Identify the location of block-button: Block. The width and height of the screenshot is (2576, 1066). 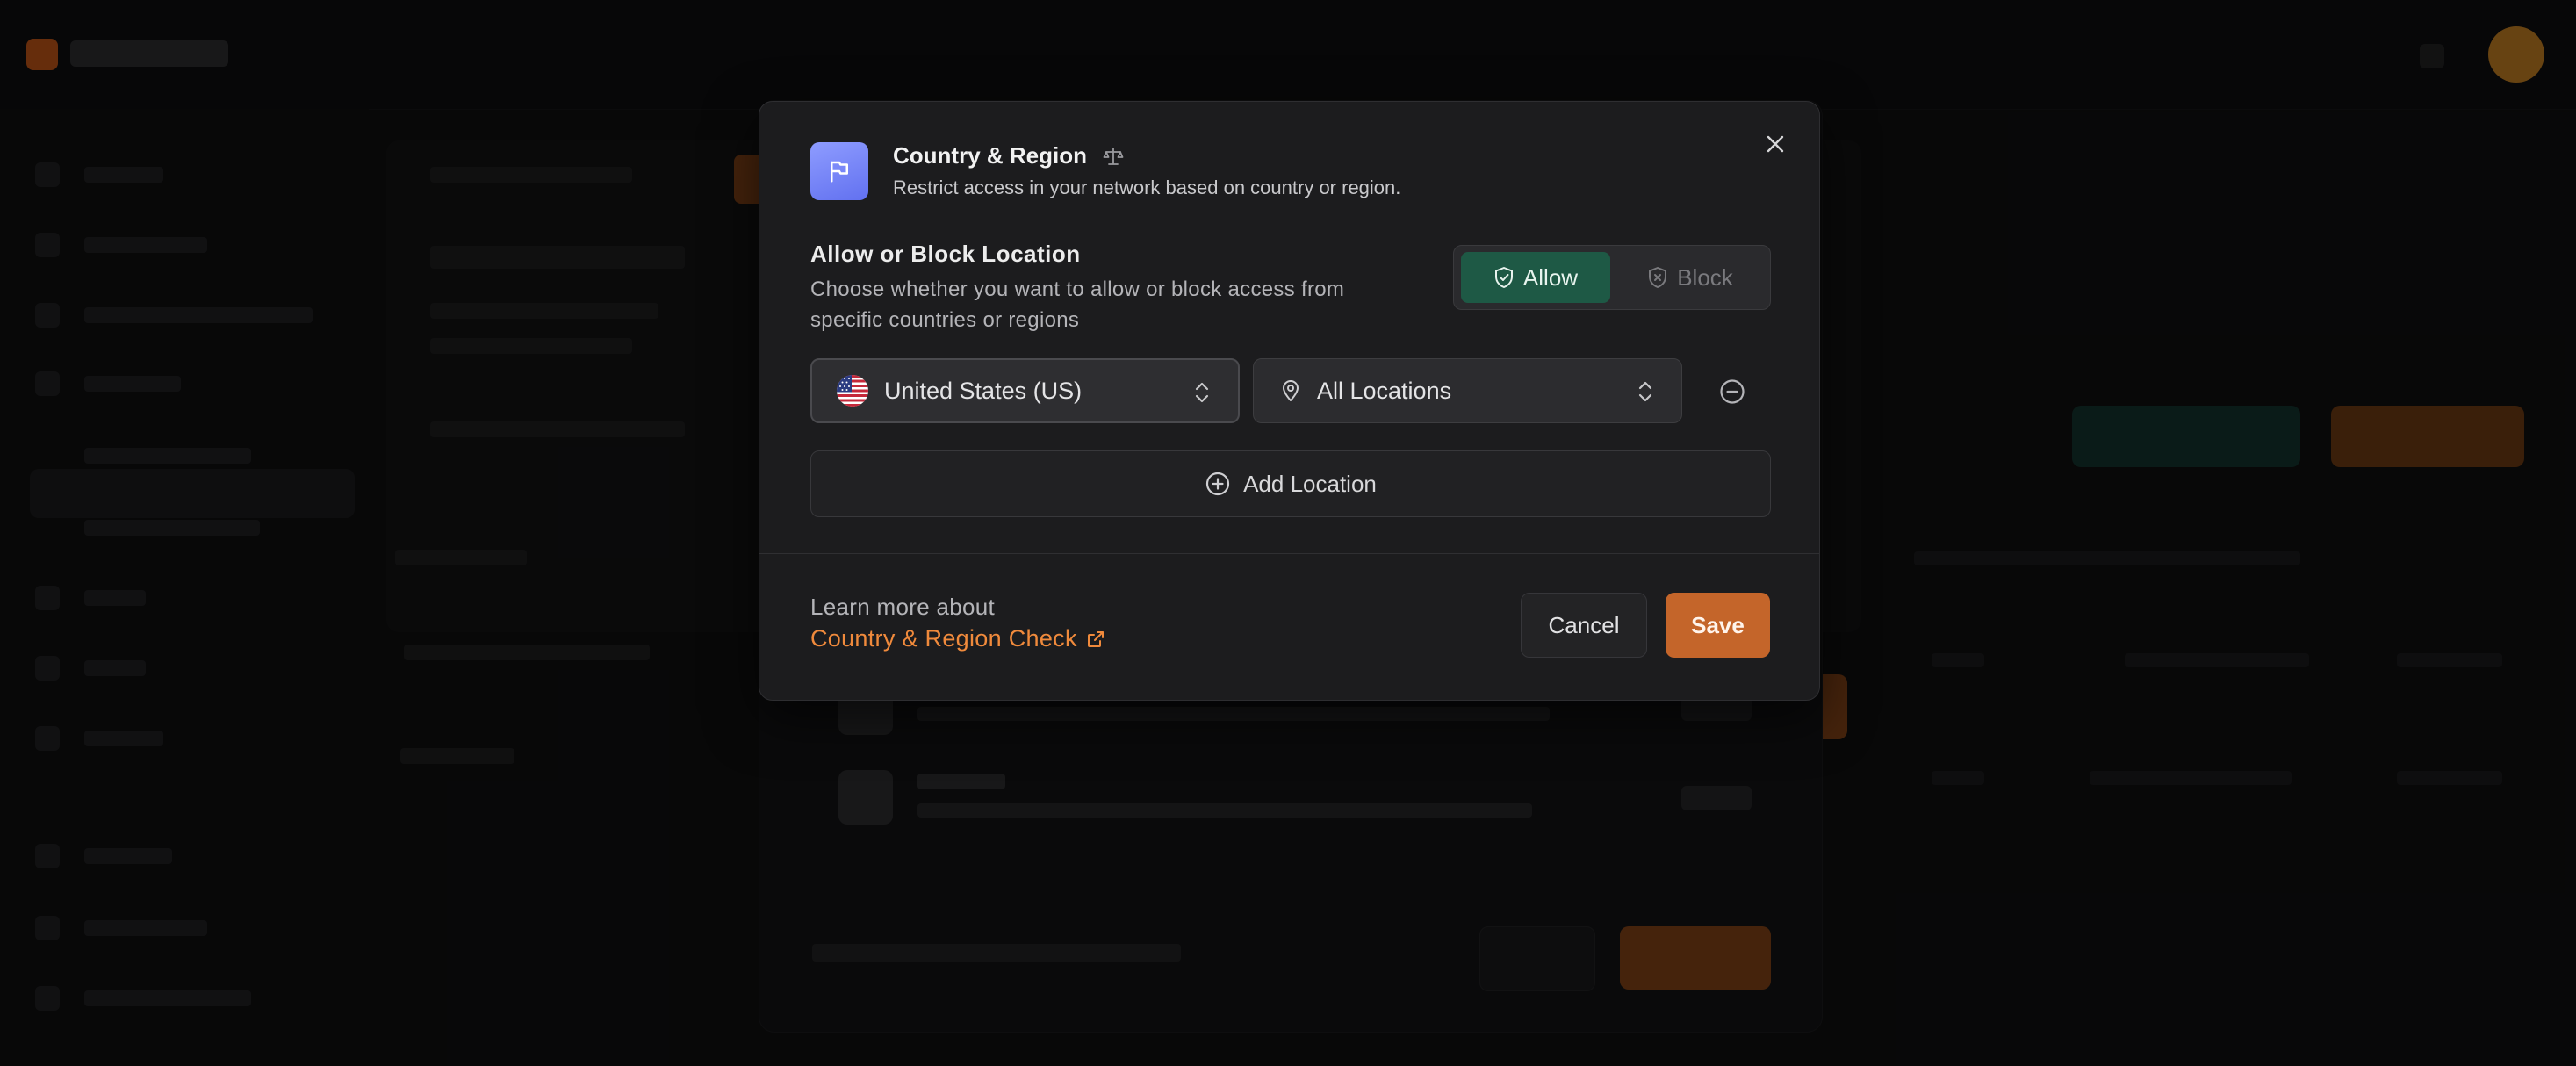
(1690, 277).